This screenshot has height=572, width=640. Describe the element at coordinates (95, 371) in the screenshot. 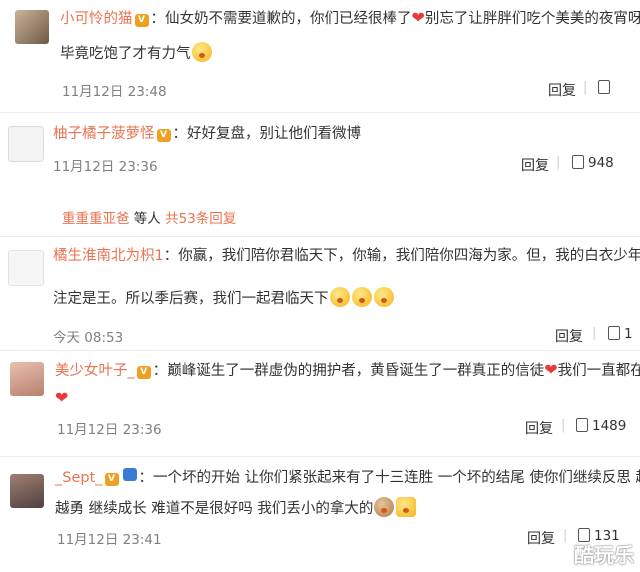

I see `username-link: 美少女叶子_` at that location.